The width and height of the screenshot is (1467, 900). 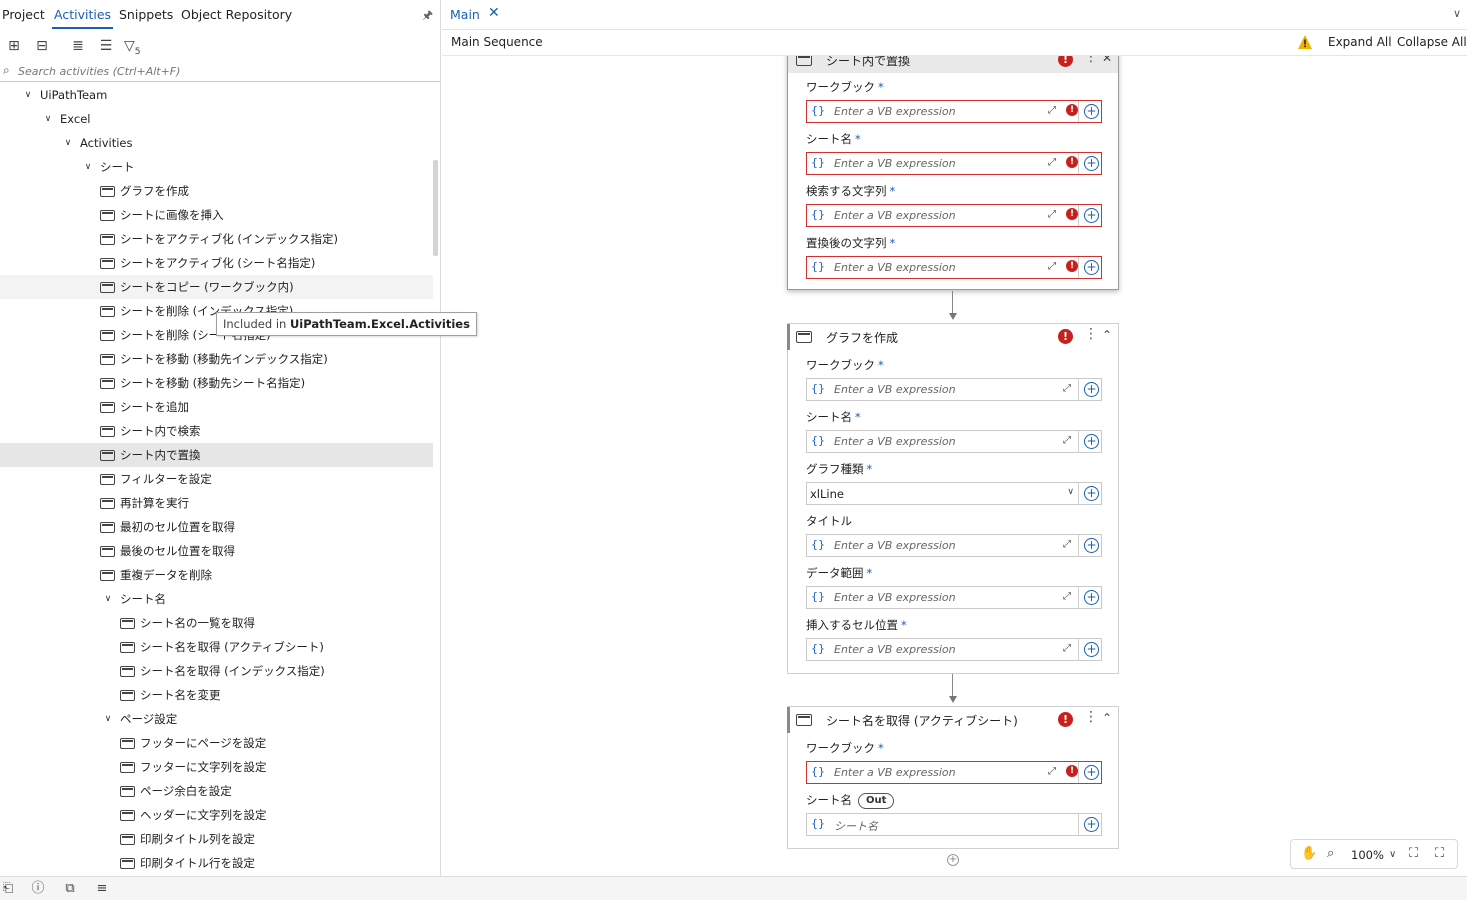 What do you see at coordinates (954, 215) in the screenshot?
I see `search-text-input: {} Enter a VB expression ⤢! +` at bounding box center [954, 215].